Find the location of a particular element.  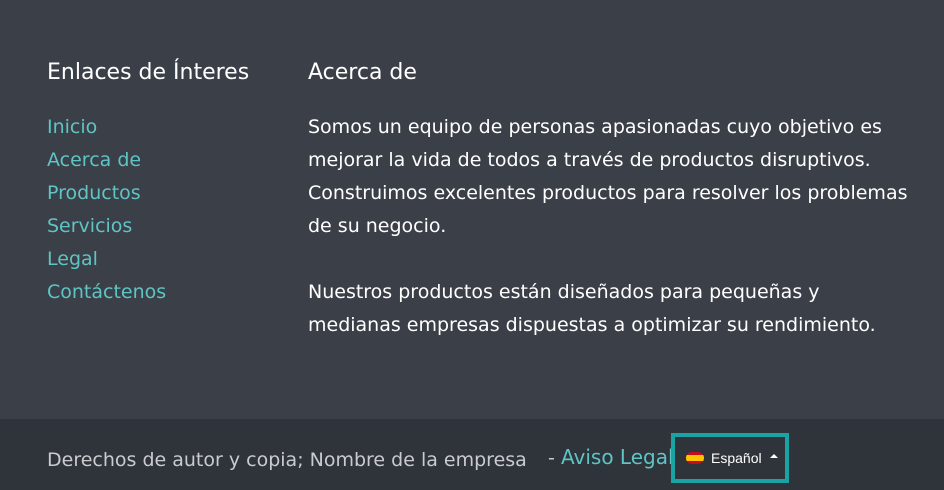

legal-notice-link: Aviso Legal is located at coordinates (617, 457).